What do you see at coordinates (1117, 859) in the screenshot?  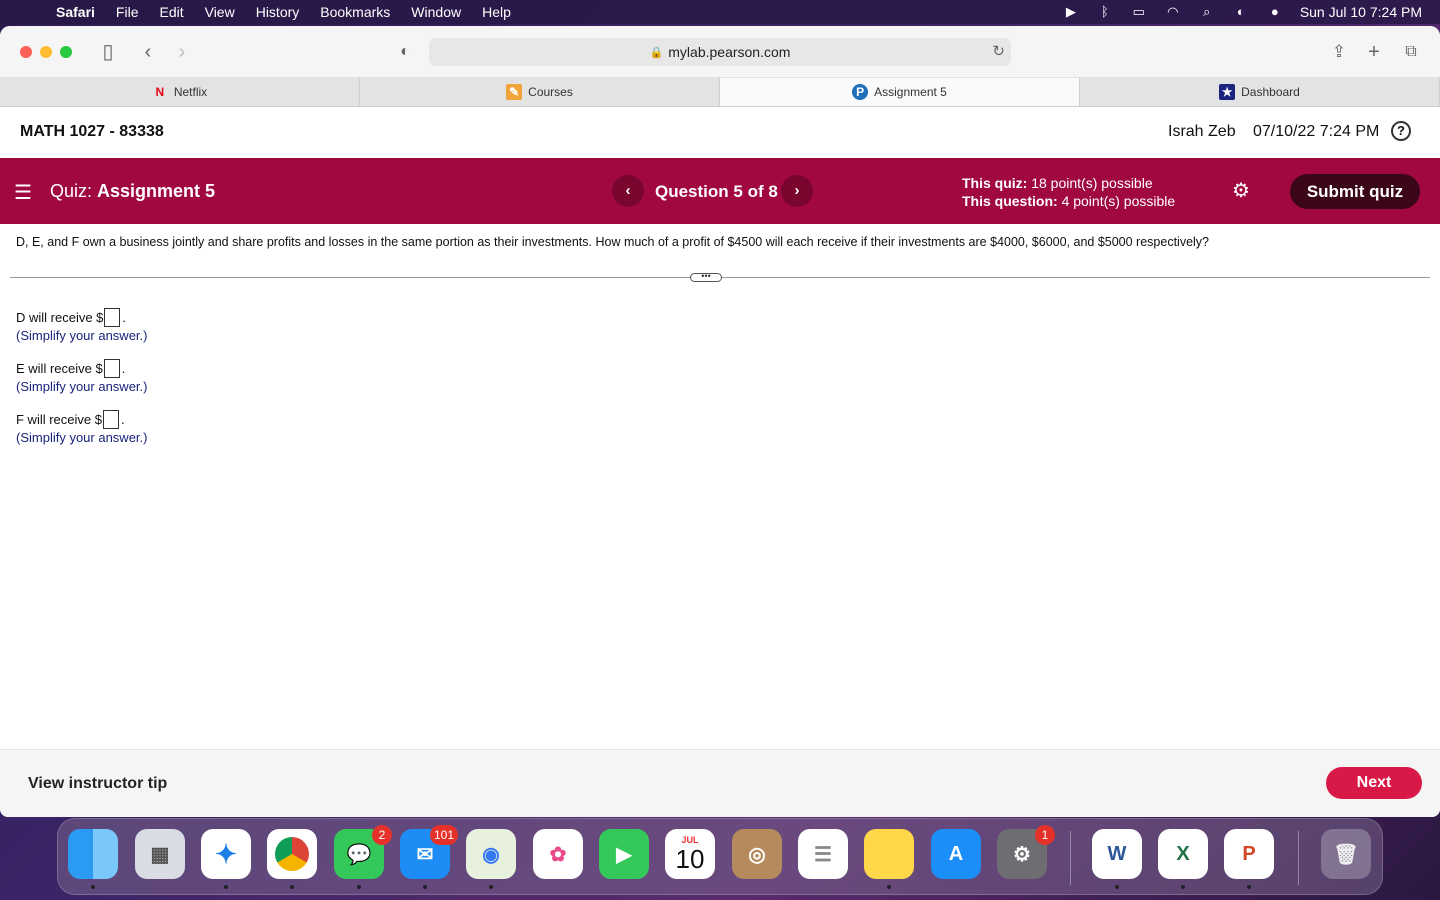 I see `word-icon: W` at bounding box center [1117, 859].